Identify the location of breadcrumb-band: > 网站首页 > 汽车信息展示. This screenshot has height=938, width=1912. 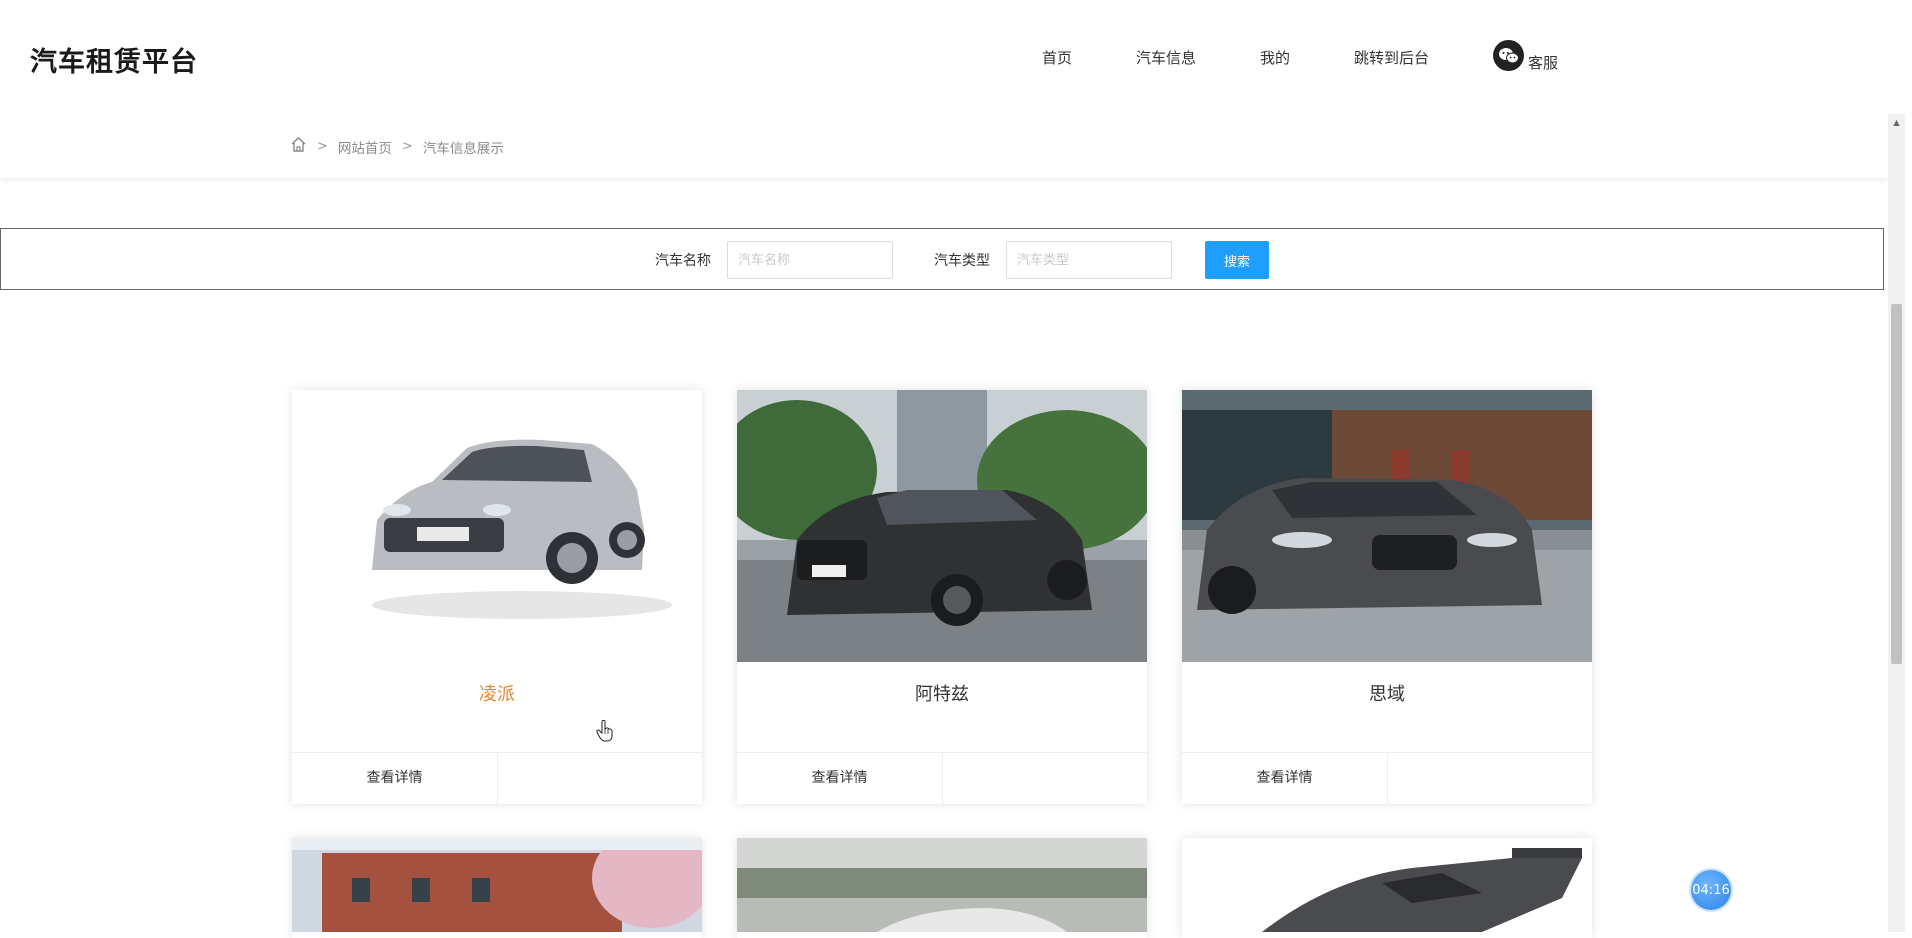
(944, 146).